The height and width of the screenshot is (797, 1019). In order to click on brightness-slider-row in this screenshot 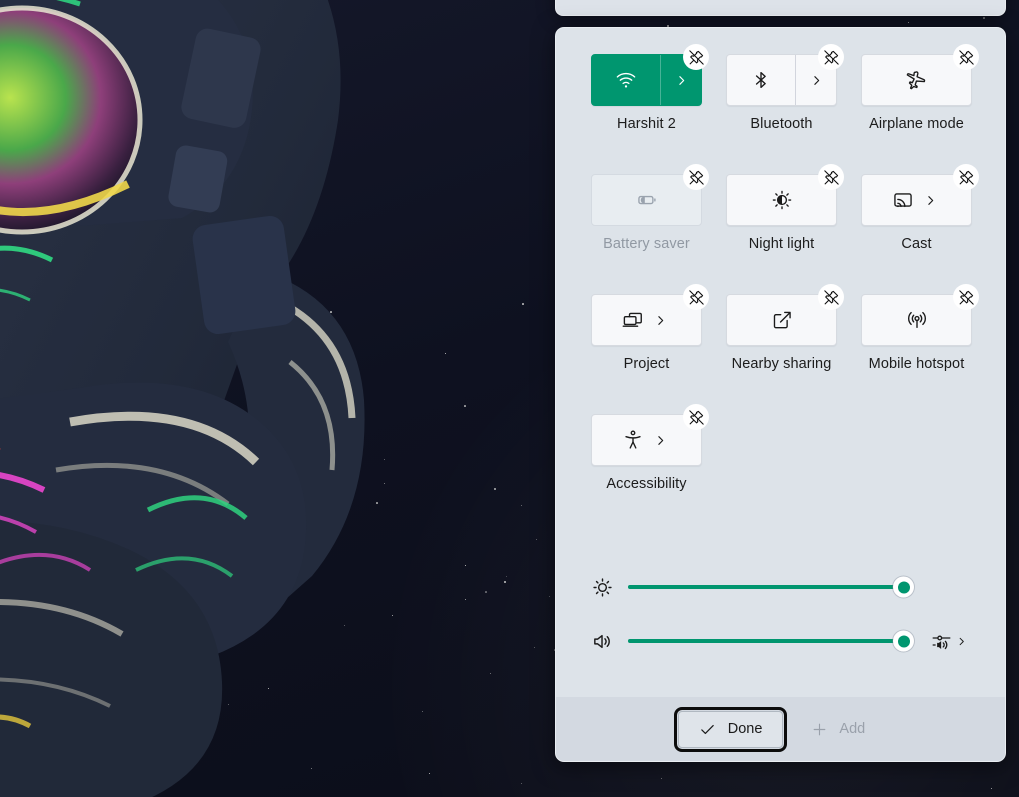, I will do `click(785, 587)`.